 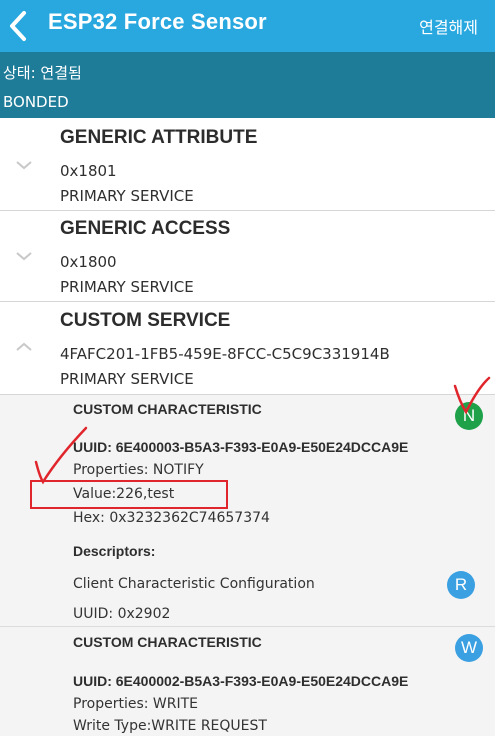 I want to click on descriptor-name: Client Characteristic Configuration, so click(x=194, y=584).